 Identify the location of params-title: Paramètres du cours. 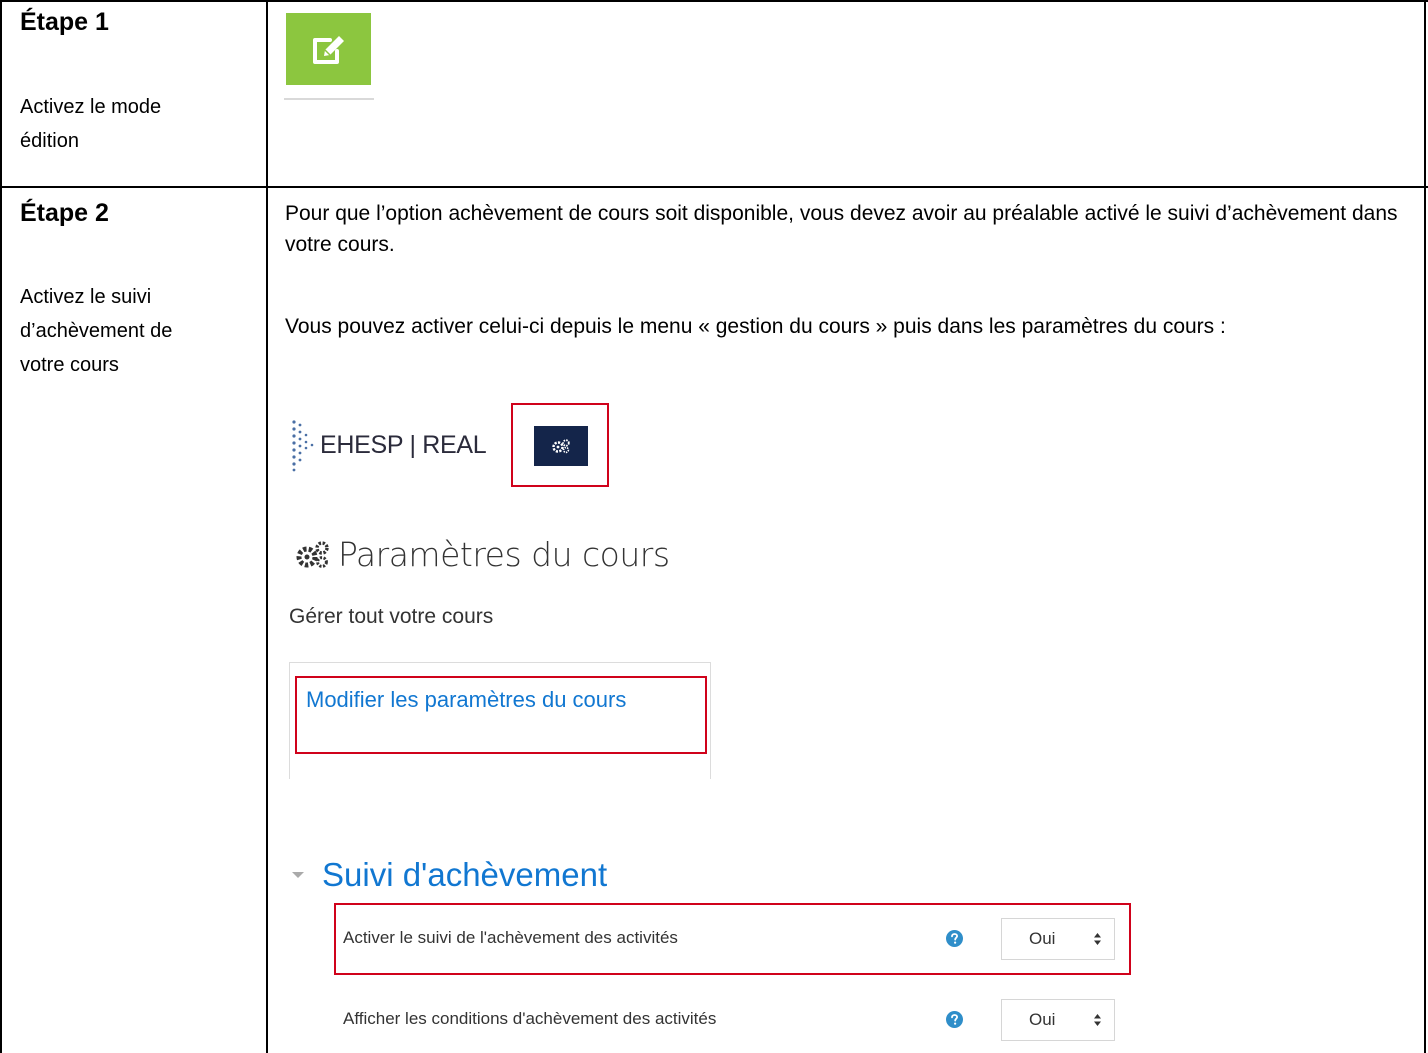
(504, 554).